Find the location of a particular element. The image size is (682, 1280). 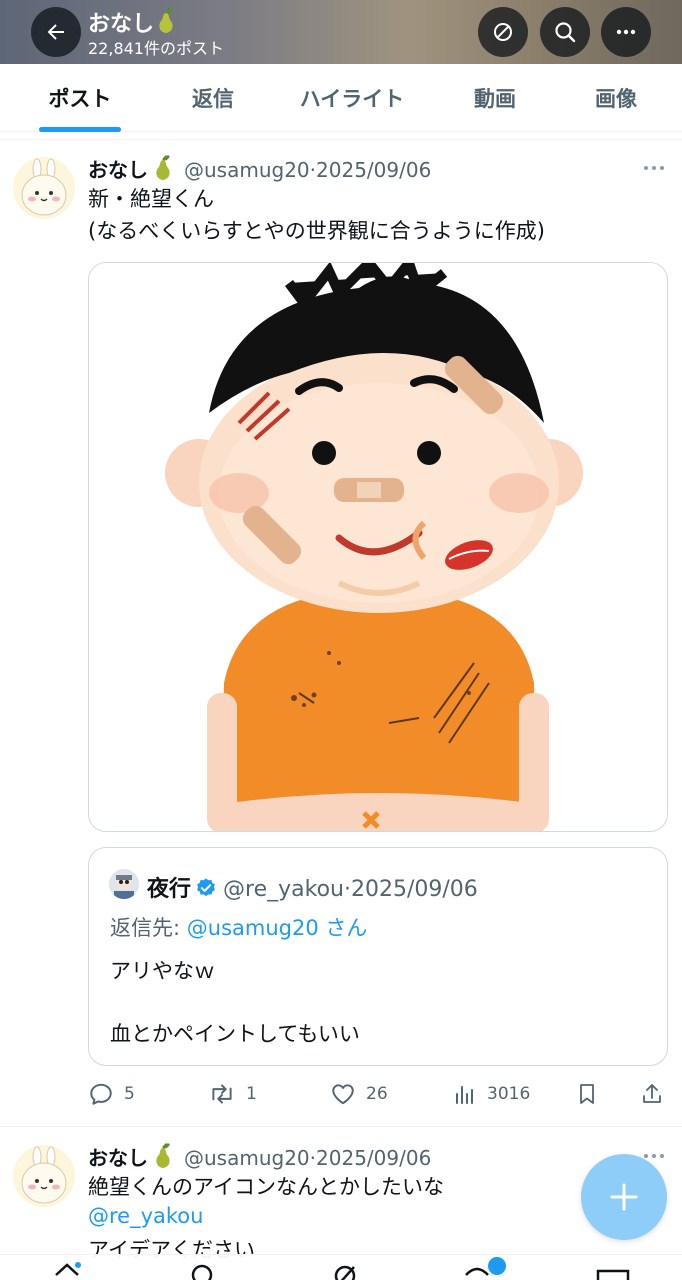

post-more-button is located at coordinates (654, 170).